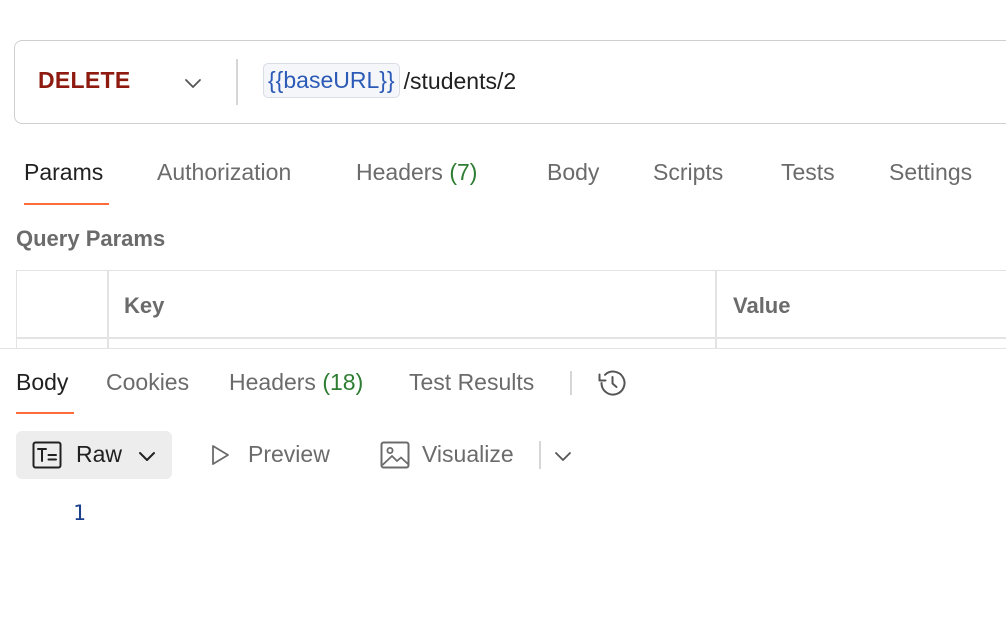 This screenshot has width=1006, height=626. Describe the element at coordinates (612, 383) in the screenshot. I see `history-icon` at that location.